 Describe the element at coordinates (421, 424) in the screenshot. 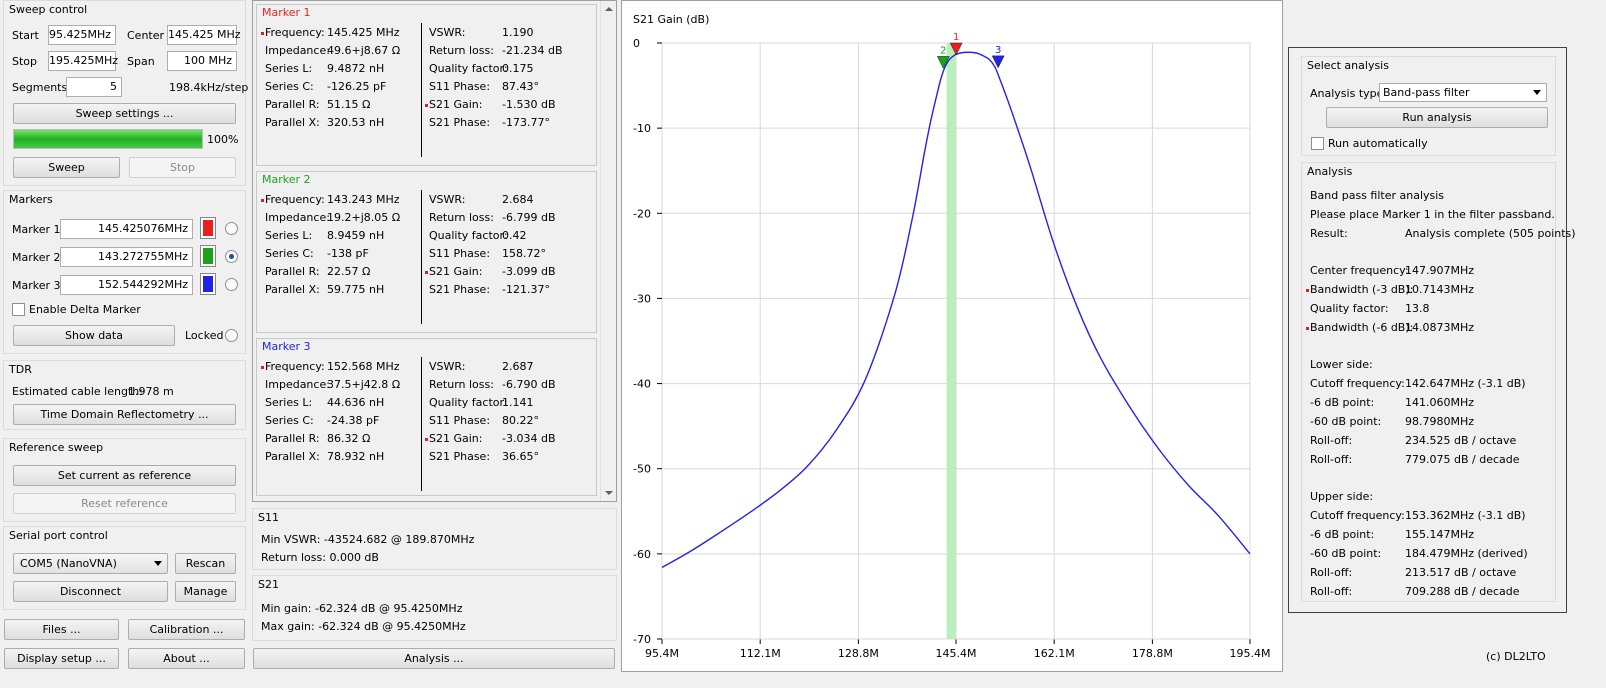

I see `marker-3-divider` at that location.